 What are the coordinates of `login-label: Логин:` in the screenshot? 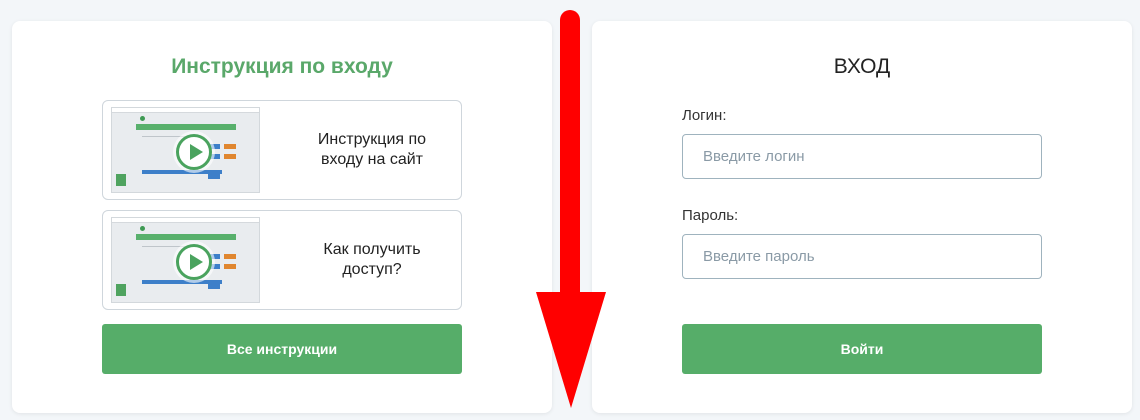 It's located at (704, 115).